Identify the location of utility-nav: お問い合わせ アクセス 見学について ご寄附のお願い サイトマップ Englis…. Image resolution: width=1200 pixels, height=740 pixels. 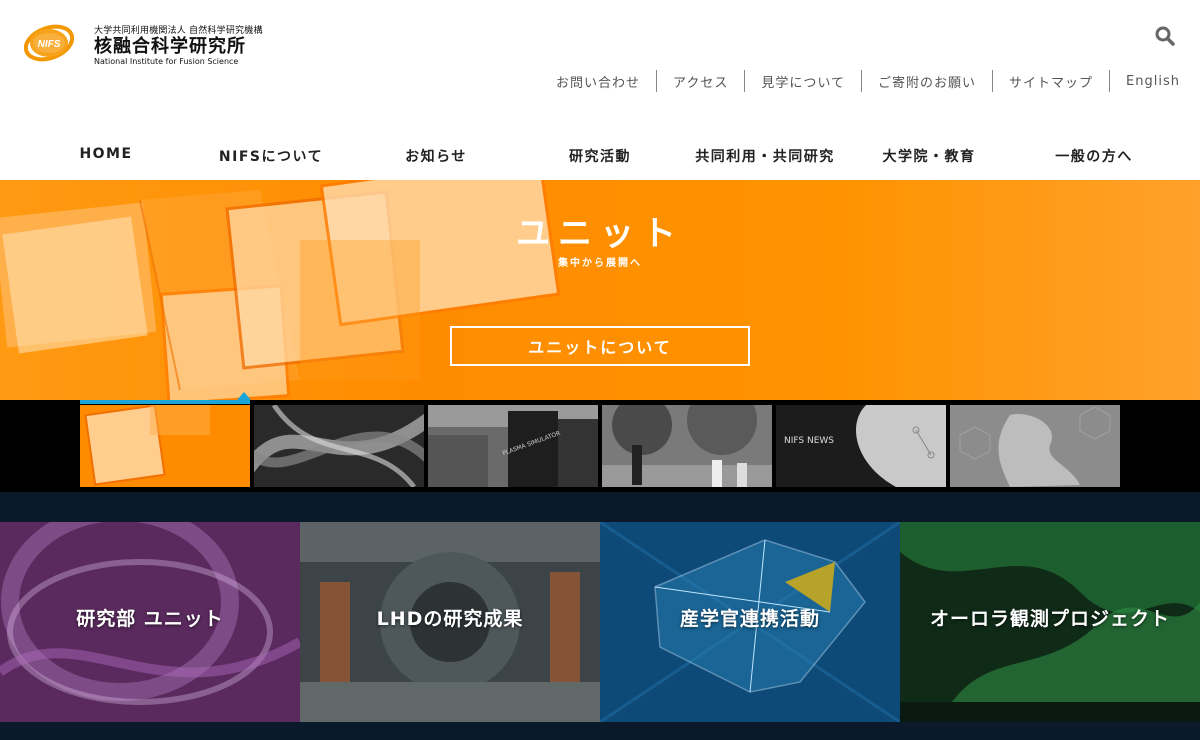
(860, 81).